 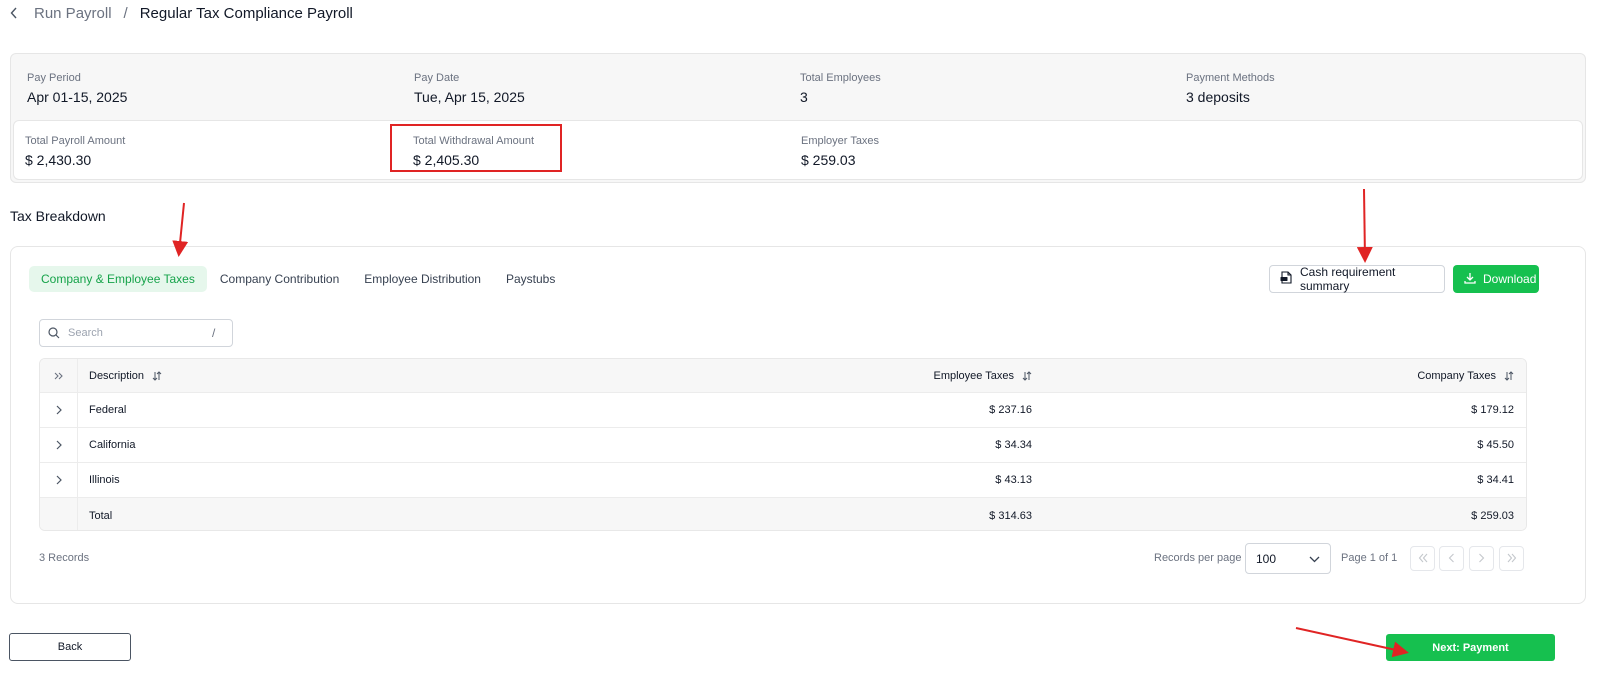 What do you see at coordinates (77, 88) in the screenshot?
I see `pay-period-field: Pay Period Apr 01-15, 2025` at bounding box center [77, 88].